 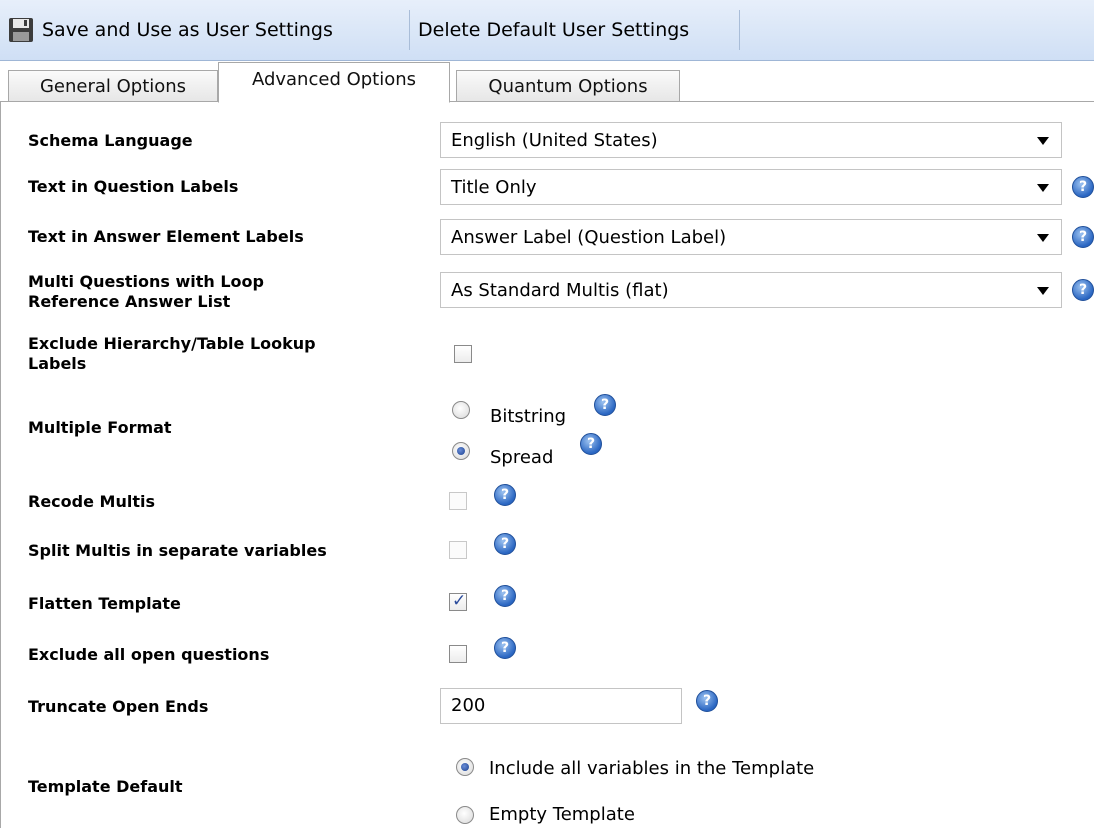 What do you see at coordinates (105, 786) in the screenshot?
I see `template-default-label: Template Default` at bounding box center [105, 786].